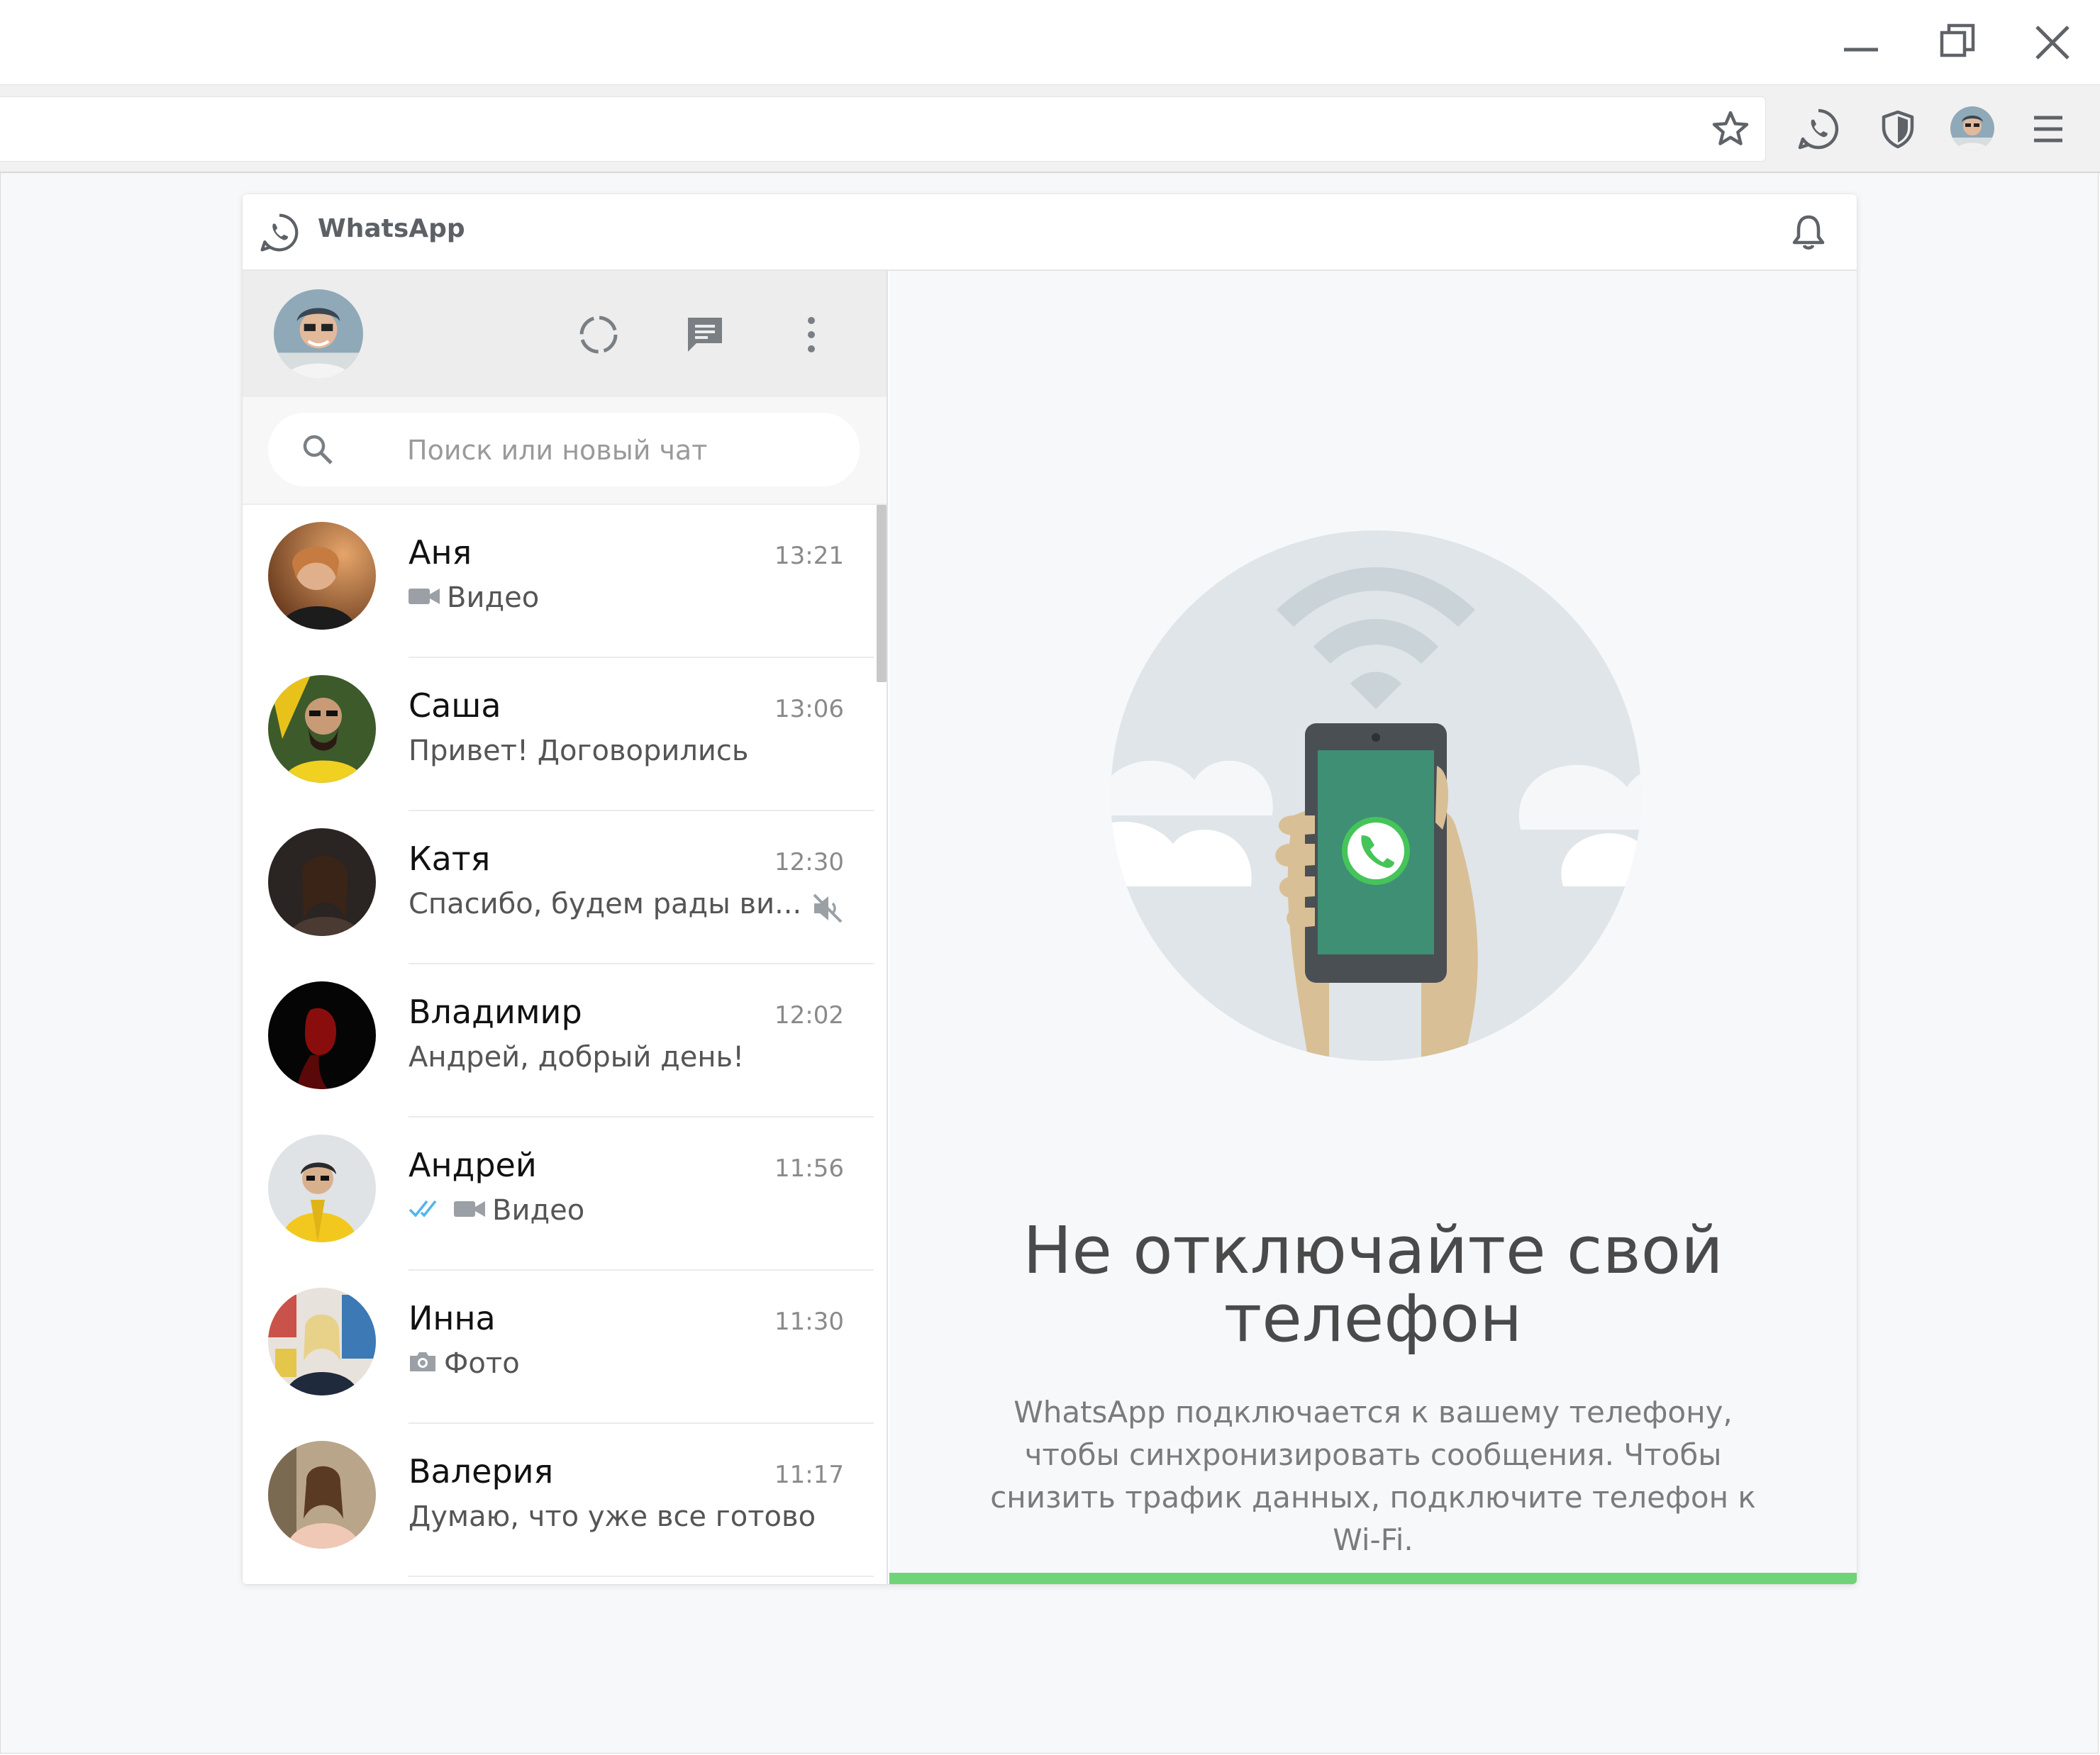 This screenshot has height=1755, width=2100. I want to click on chat-name: Андрей, so click(473, 1165).